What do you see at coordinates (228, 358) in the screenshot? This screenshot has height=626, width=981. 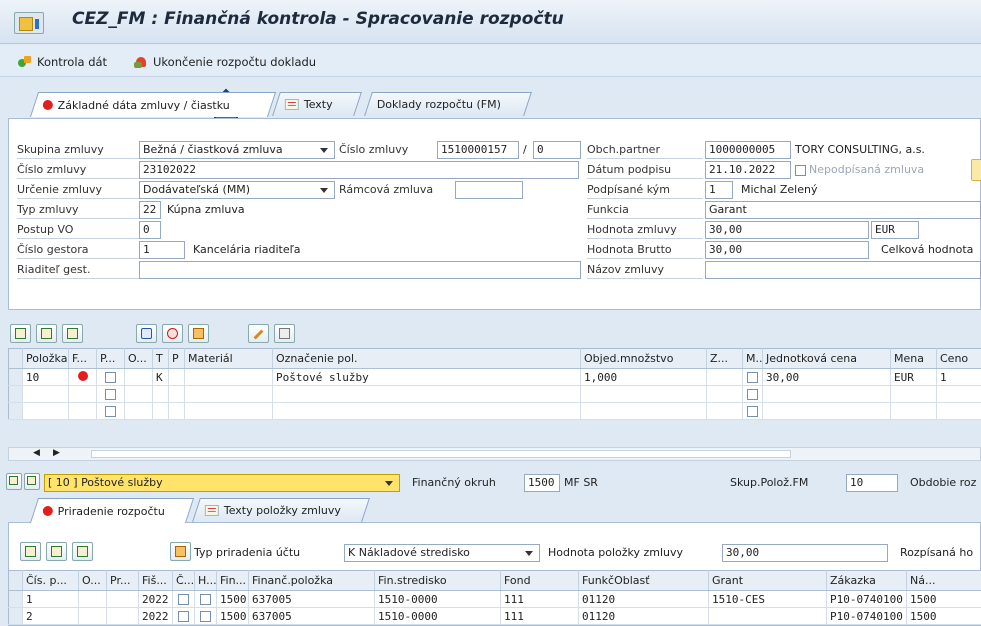 I see `col-header: Materiál` at bounding box center [228, 358].